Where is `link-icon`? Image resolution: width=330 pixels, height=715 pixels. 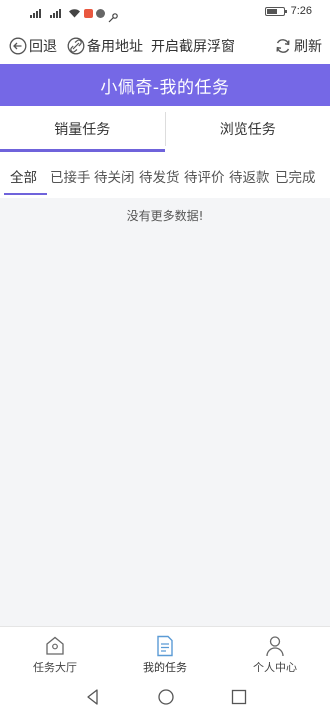 link-icon is located at coordinates (76, 46).